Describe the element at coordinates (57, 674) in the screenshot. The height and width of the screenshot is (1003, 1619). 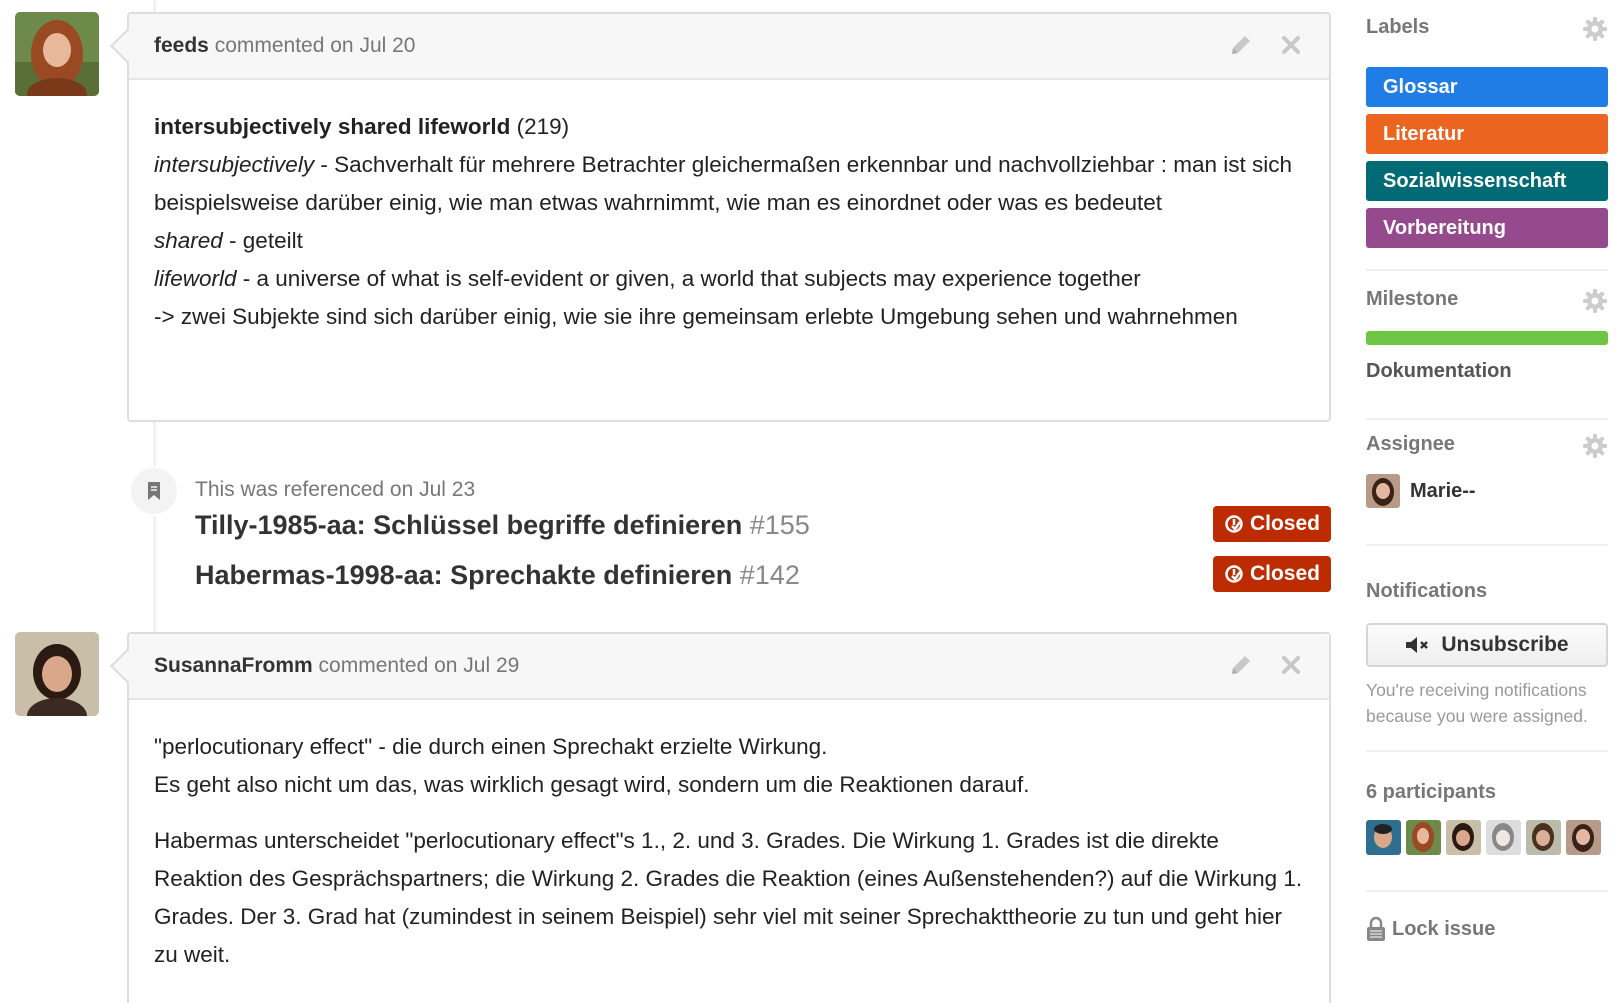
I see `avatar-susannafromm` at that location.